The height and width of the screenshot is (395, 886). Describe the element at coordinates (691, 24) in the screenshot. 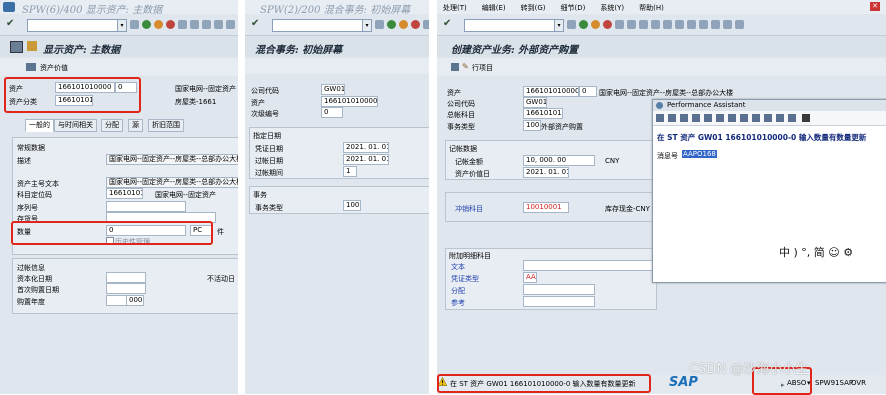

I see `last-page-icon` at that location.